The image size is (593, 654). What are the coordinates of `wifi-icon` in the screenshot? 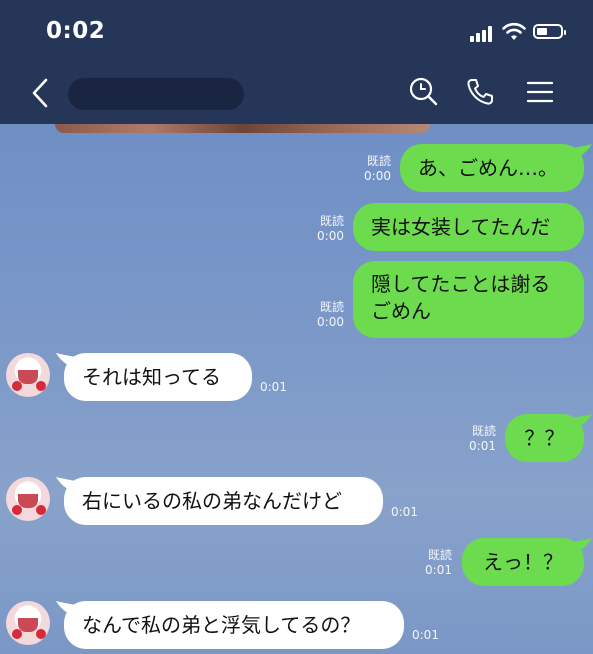 It's located at (514, 31).